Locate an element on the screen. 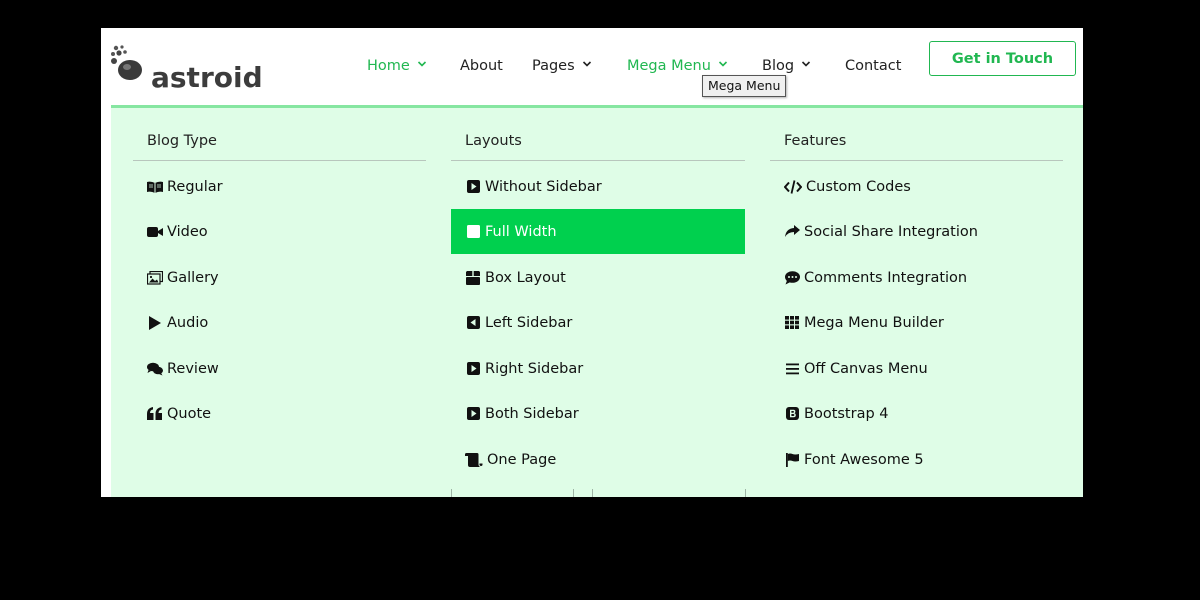  menu-item-label: Full Width is located at coordinates (521, 231).